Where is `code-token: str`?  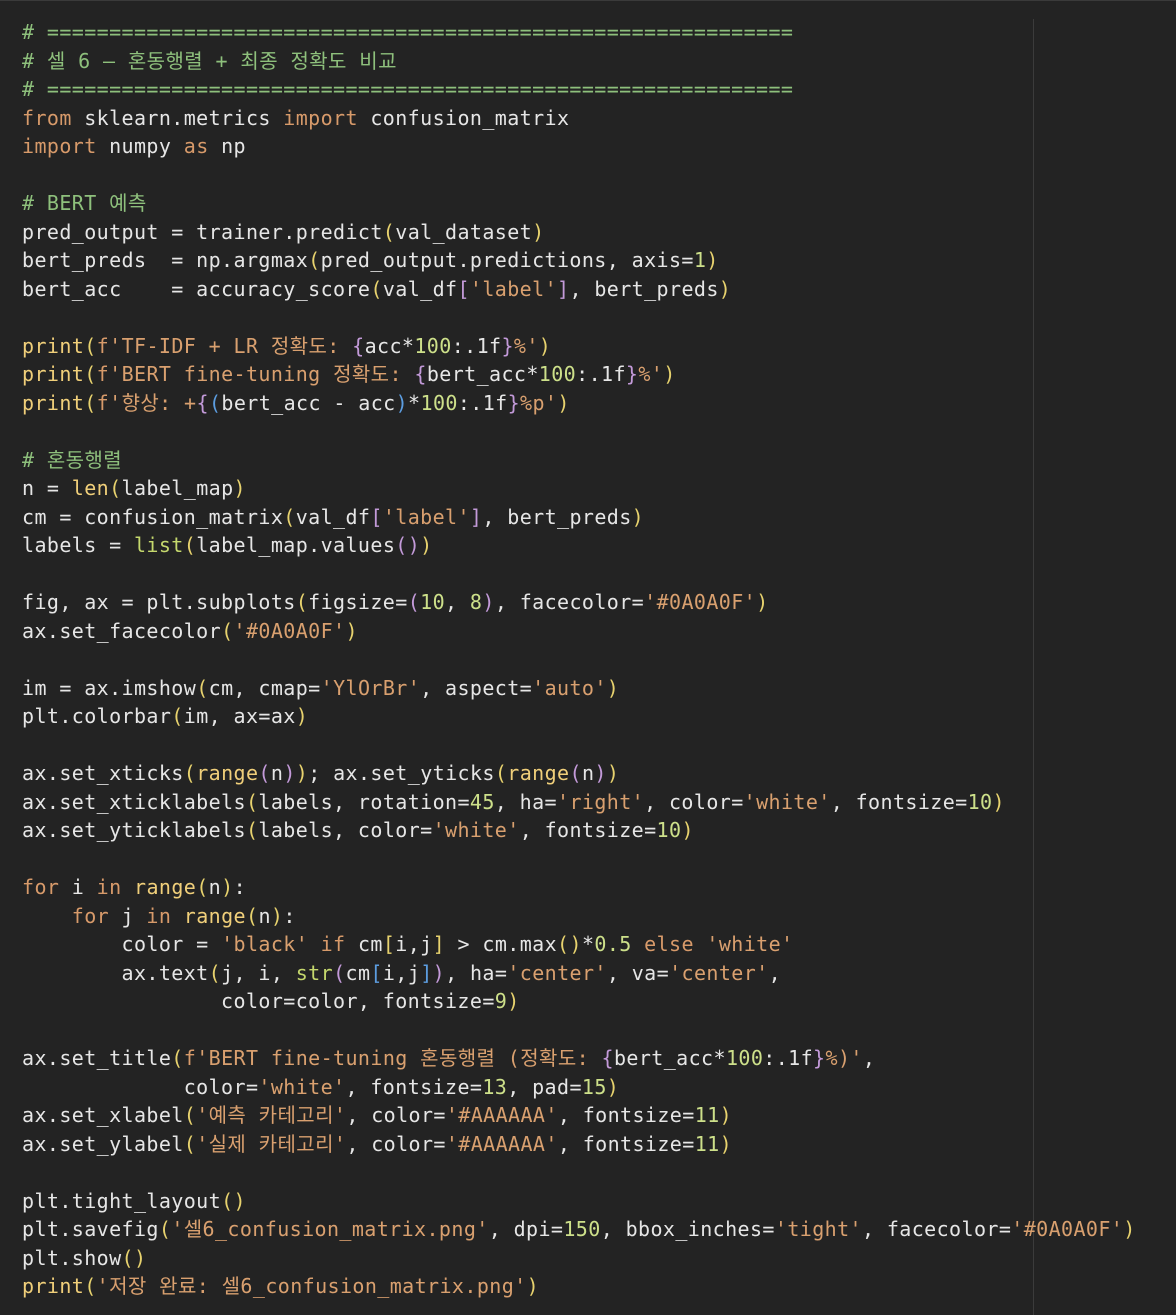
code-token: str is located at coordinates (314, 972).